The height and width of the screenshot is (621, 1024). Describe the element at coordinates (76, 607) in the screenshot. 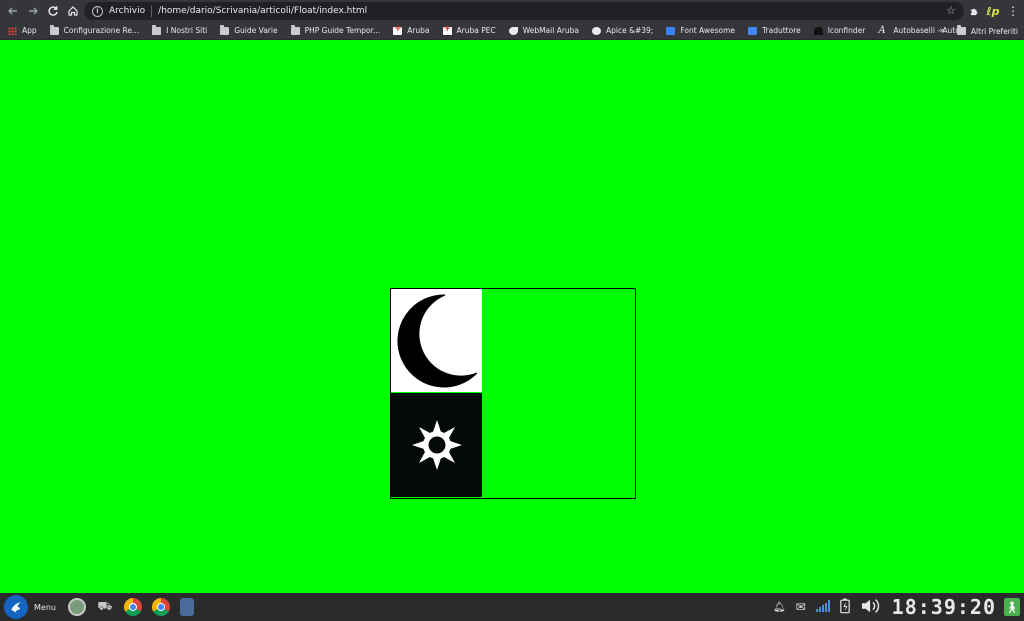

I see `app-launcher-icon` at that location.